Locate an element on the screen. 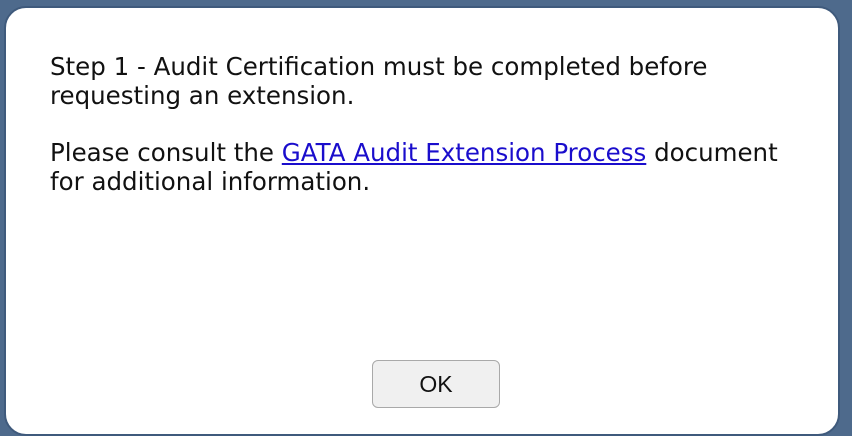 Image resolution: width=852 pixels, height=436 pixels. gata-audit-extension-process-link: GATA Audit Extension Process is located at coordinates (464, 152).